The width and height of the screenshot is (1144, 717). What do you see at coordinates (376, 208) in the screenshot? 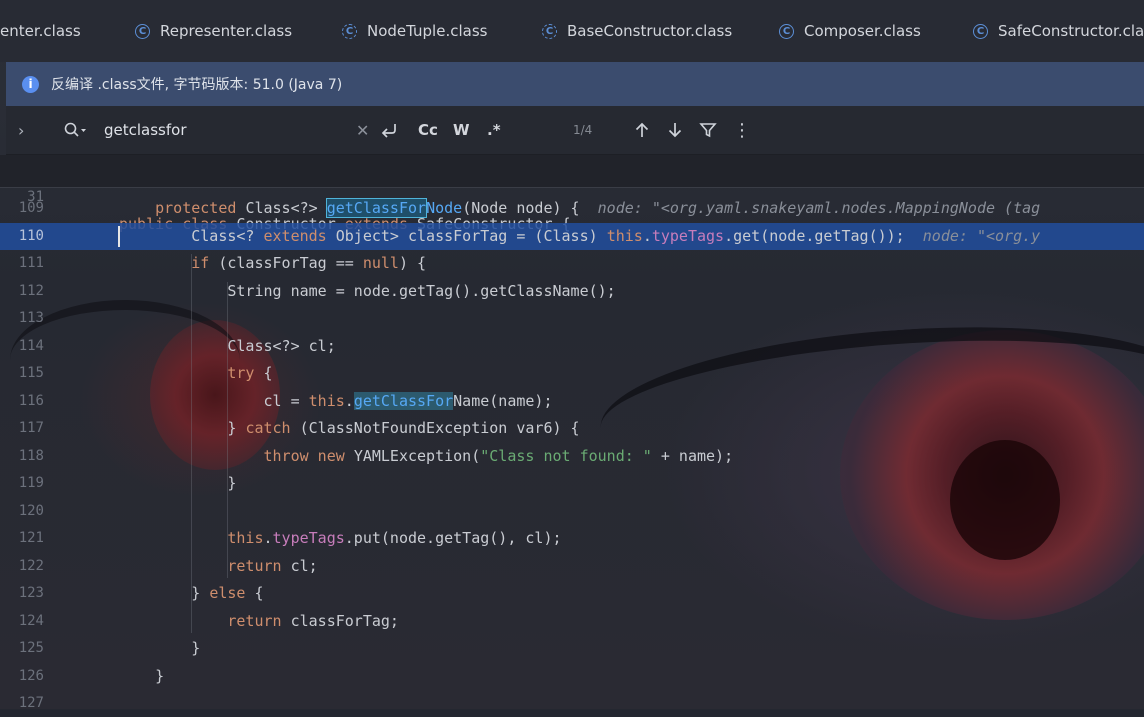
I see `search-match-highlight: getClassFor` at bounding box center [376, 208].